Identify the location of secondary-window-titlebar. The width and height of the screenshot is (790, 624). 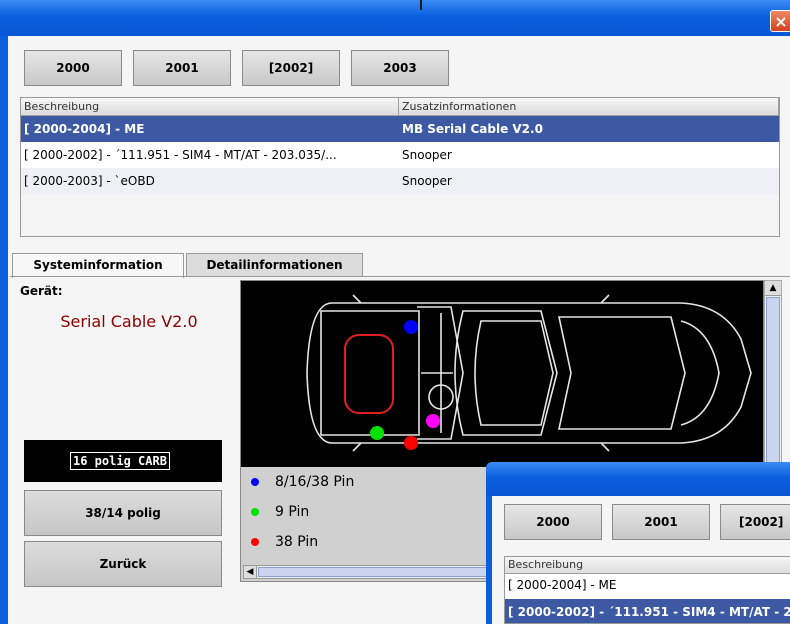
(638, 479).